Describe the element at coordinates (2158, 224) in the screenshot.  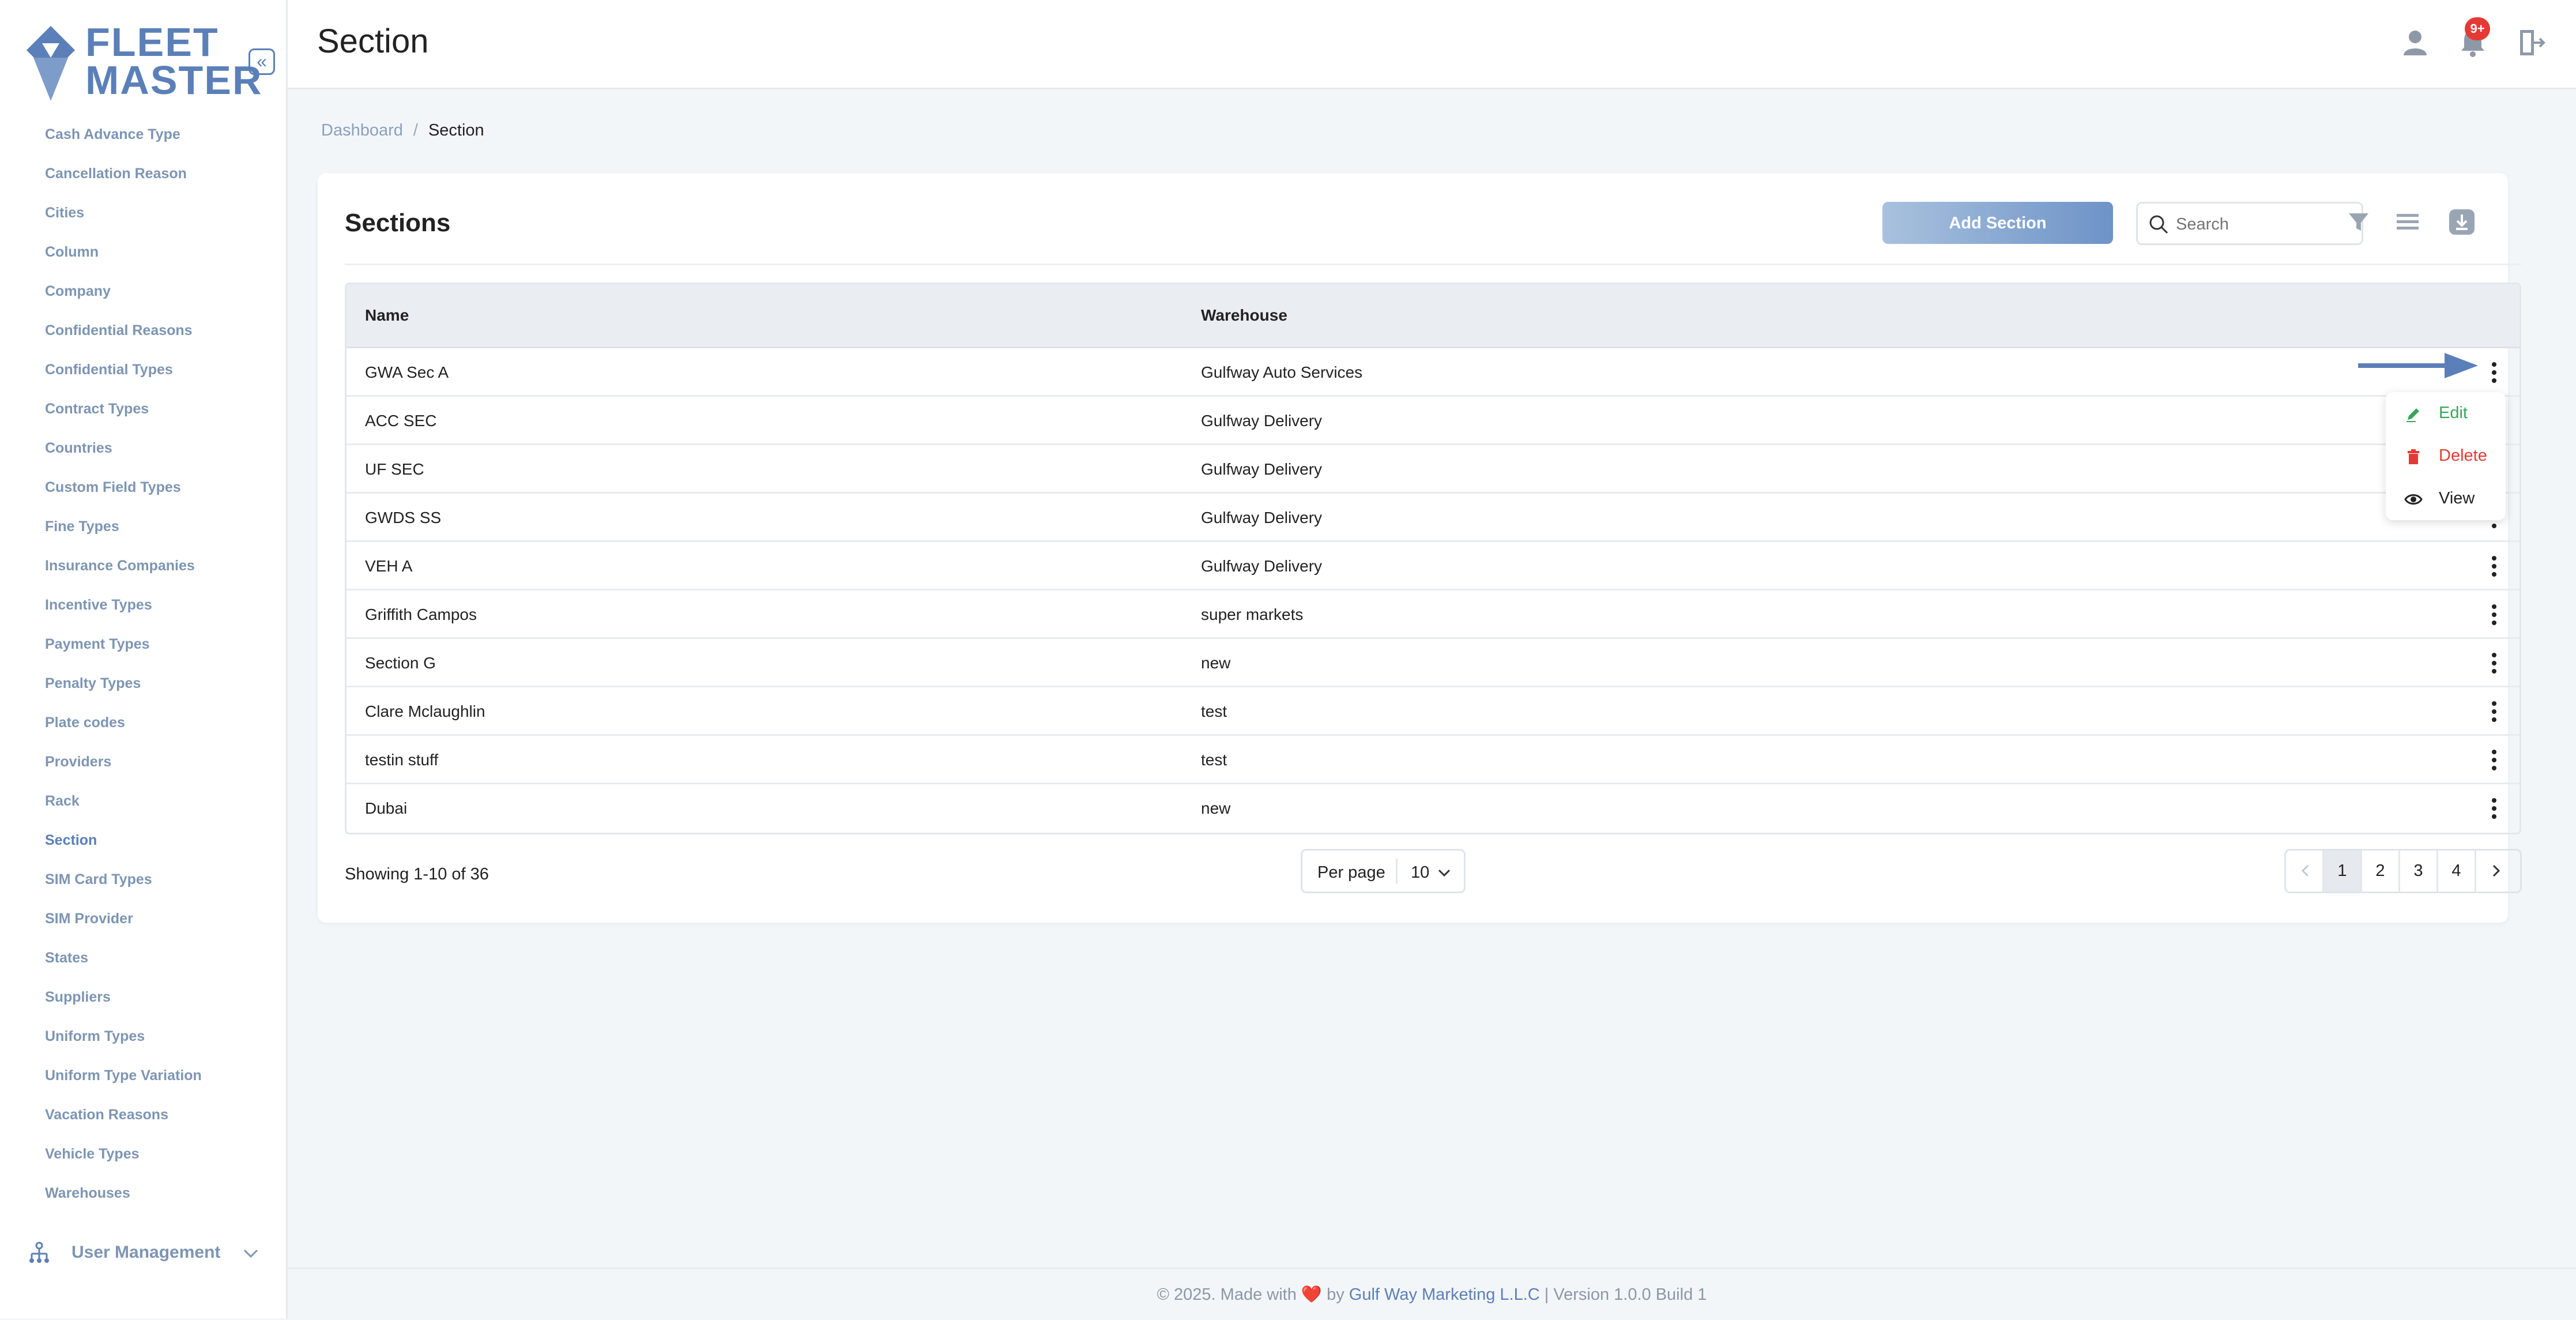
I see `search-icon` at that location.